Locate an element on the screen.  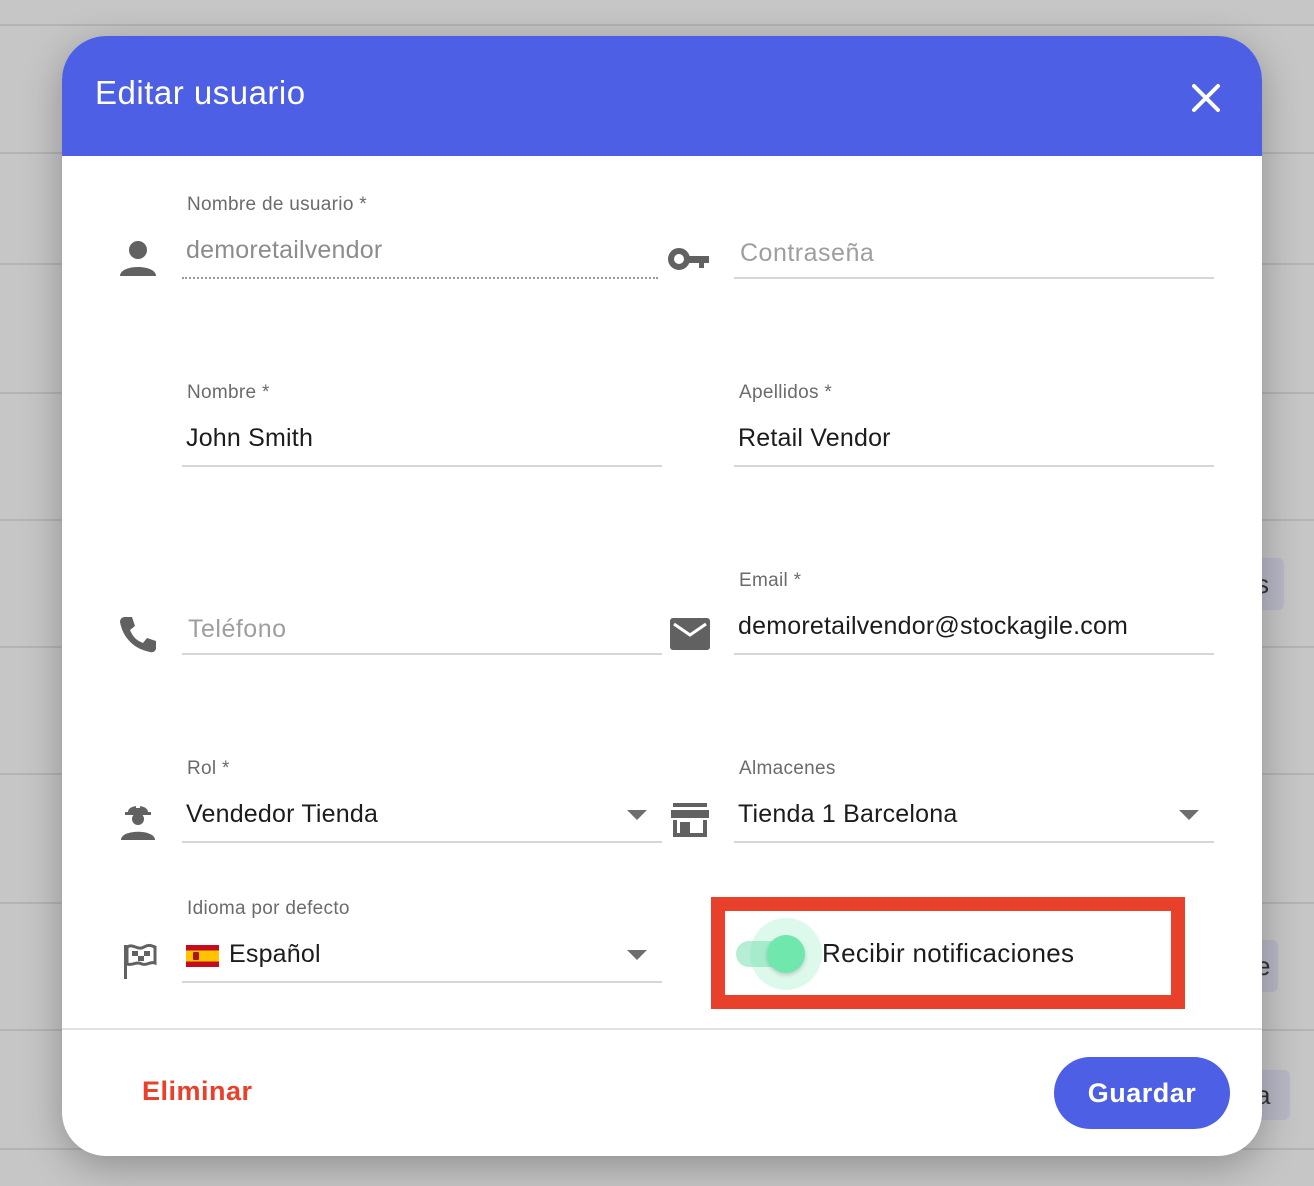
notifications-label: Recibir notificaciones is located at coordinates (948, 953).